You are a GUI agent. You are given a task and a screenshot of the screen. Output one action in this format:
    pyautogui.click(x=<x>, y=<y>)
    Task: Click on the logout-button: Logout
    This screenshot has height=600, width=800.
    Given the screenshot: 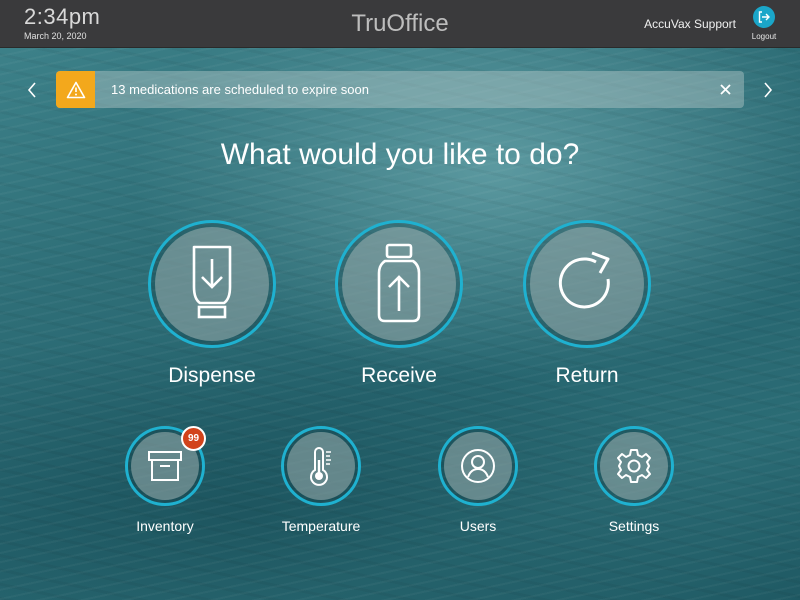 What is the action you would take?
    pyautogui.click(x=764, y=23)
    